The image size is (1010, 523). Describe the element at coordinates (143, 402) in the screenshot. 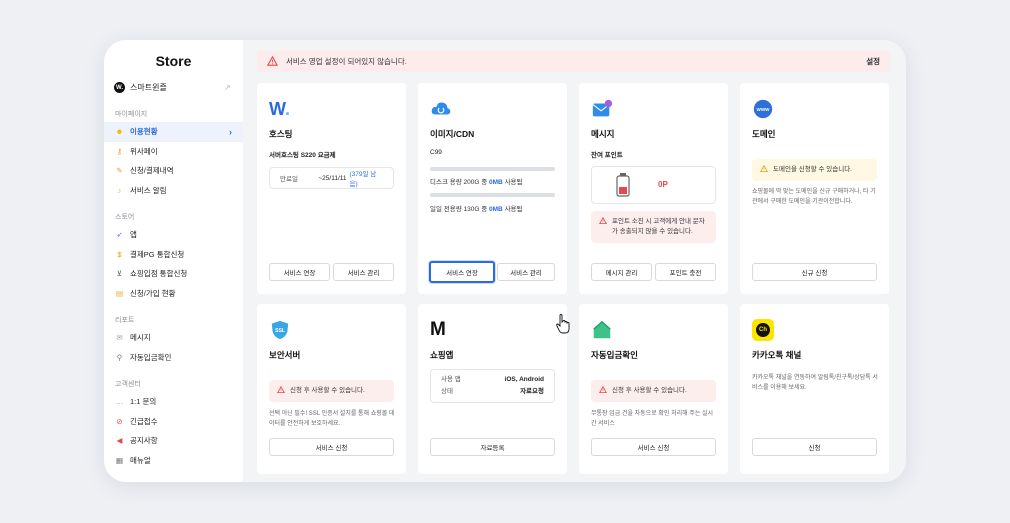

I see `sidebar-item-label: 1:1 문의` at that location.